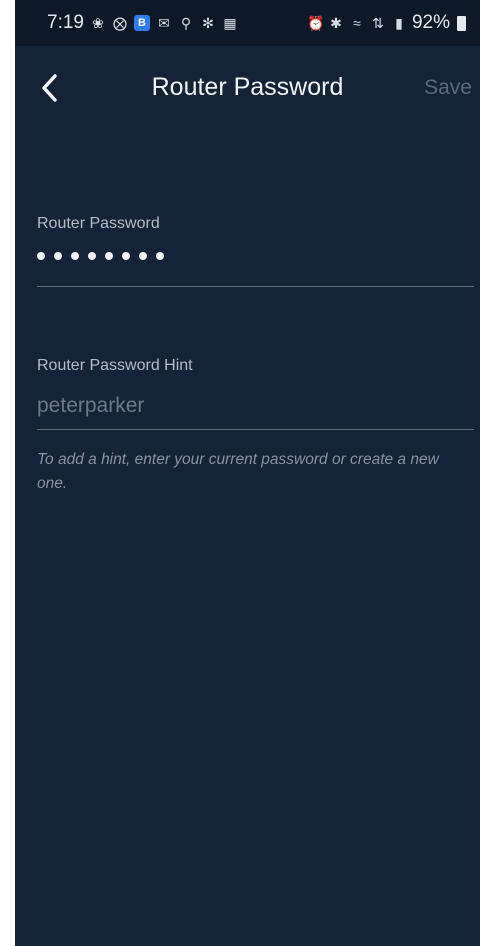  What do you see at coordinates (119, 23) in the screenshot?
I see `slack-icon: ⨂` at bounding box center [119, 23].